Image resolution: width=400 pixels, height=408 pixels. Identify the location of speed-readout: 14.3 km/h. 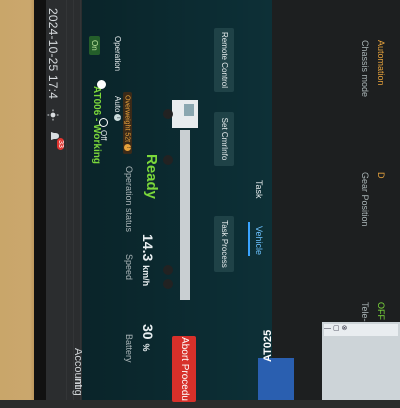
(148, 260).